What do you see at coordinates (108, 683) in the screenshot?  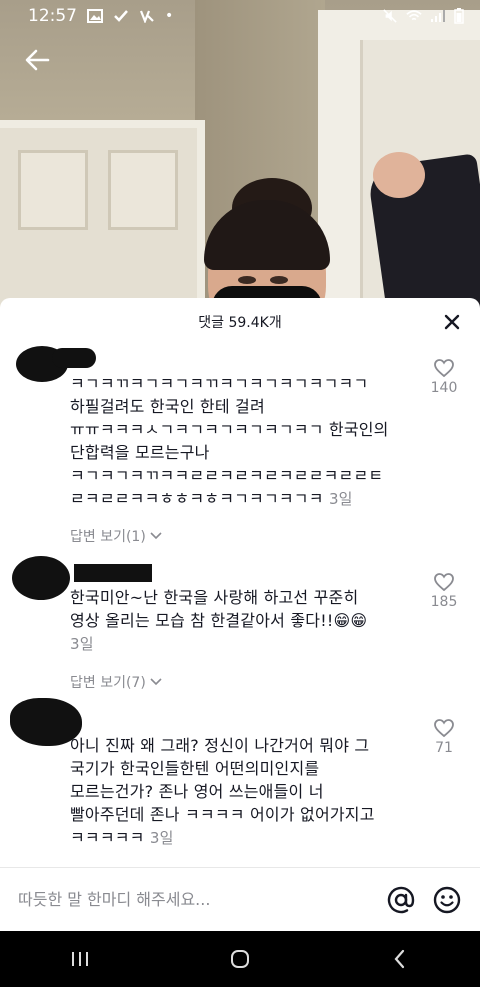 I see `view-replies-label: 답변 보기(7)` at bounding box center [108, 683].